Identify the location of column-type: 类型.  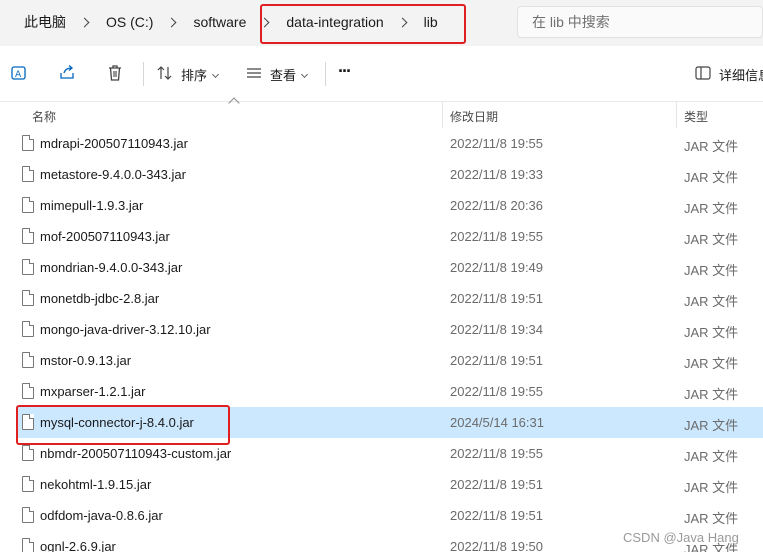
(696, 116).